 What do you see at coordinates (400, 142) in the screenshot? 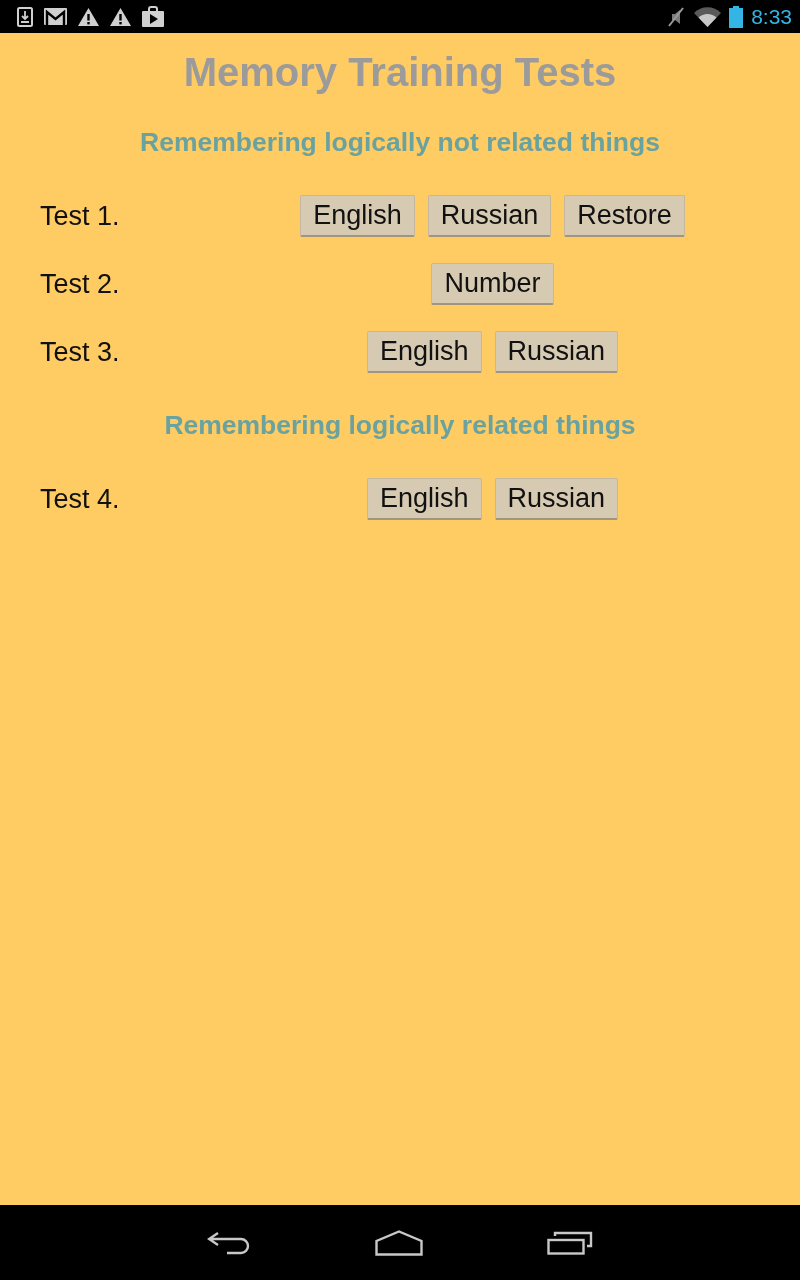
I see `section-heading: Remembering logically not related things` at bounding box center [400, 142].